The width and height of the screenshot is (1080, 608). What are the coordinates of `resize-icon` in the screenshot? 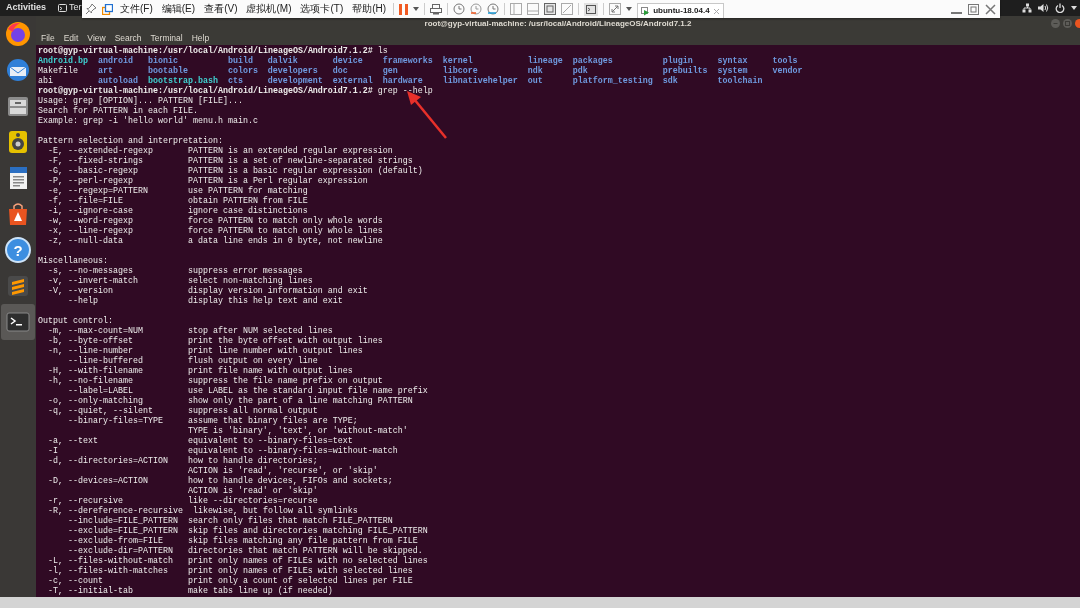 It's located at (615, 9).